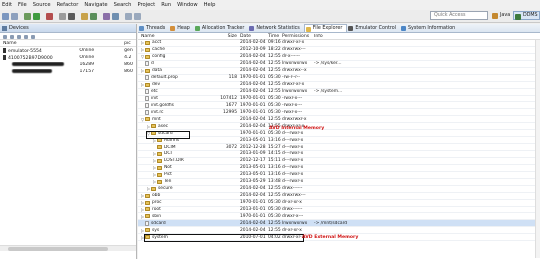  I want to click on devices-col-extra: pic, so click(130, 43).